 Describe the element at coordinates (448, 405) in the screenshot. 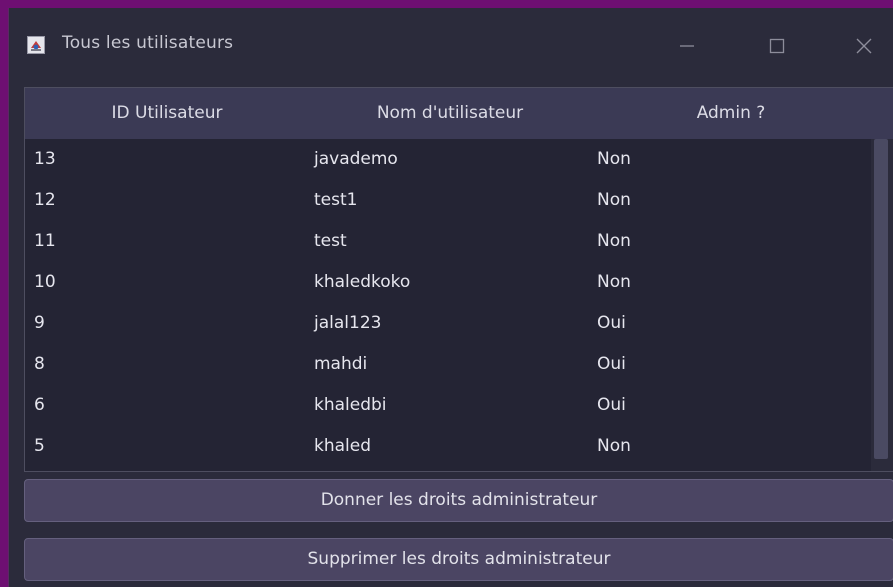

I see `table-row: 6 khaledbi Oui` at that location.